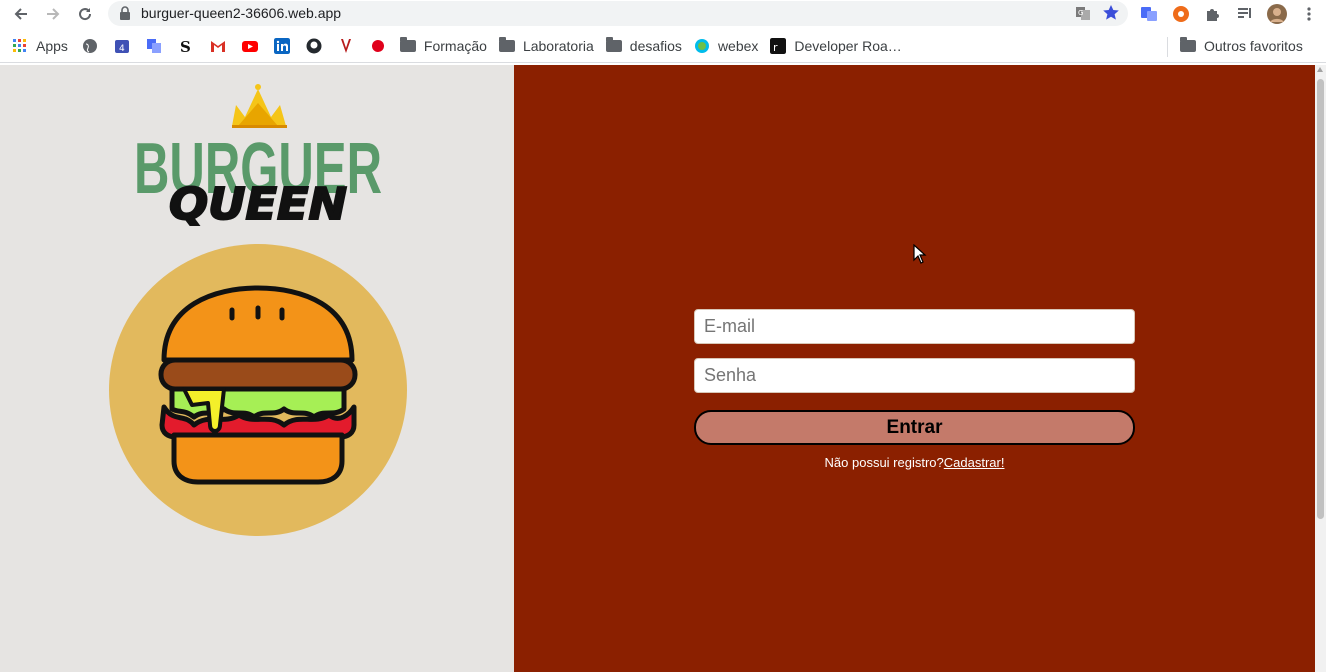 This screenshot has height=672, width=1326. I want to click on login-form: Entrar Não possui registro?Cadastrar!, so click(914, 389).